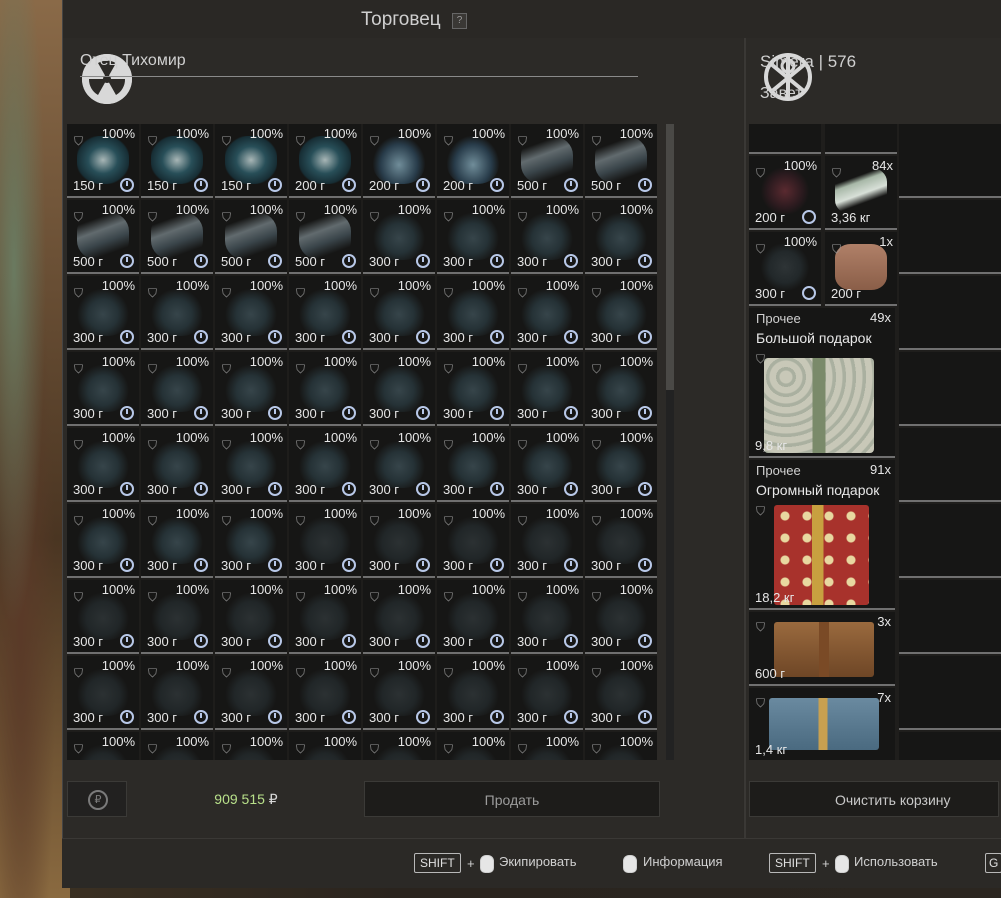 The width and height of the screenshot is (1001, 898). I want to click on player-item-slot: ⛉ 7x 1,4 кг, so click(822, 724).